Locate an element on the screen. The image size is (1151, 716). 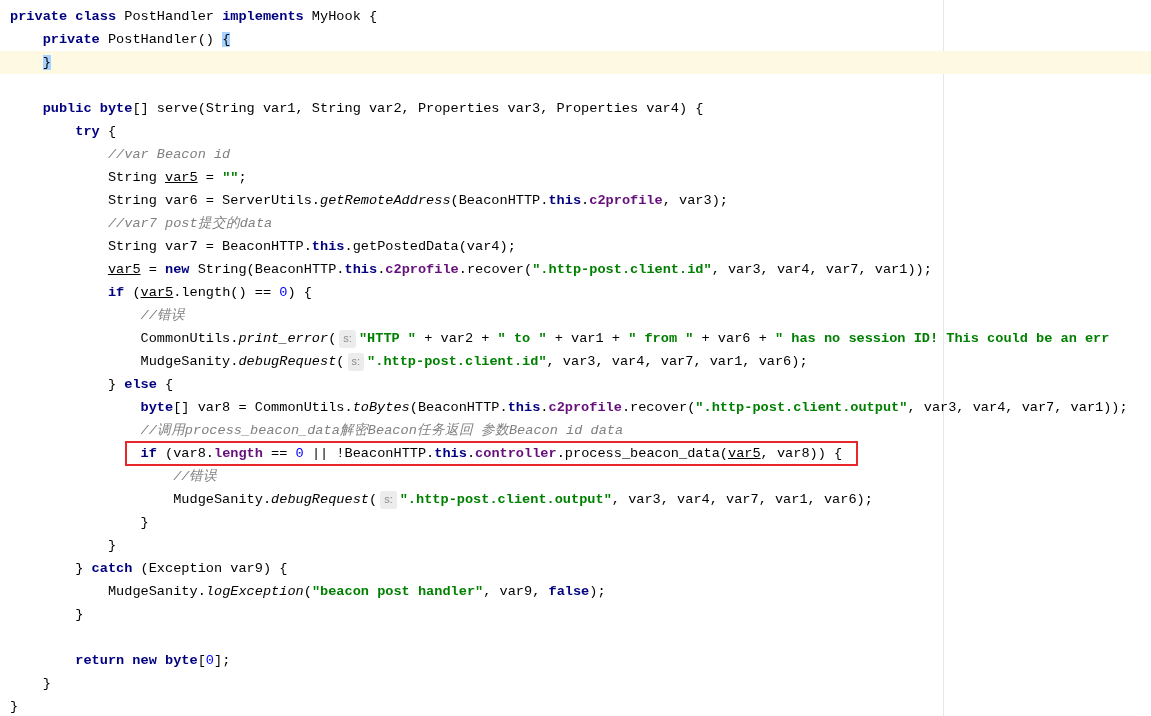
code-text: private PostHandler() { is located at coordinates (136, 40).